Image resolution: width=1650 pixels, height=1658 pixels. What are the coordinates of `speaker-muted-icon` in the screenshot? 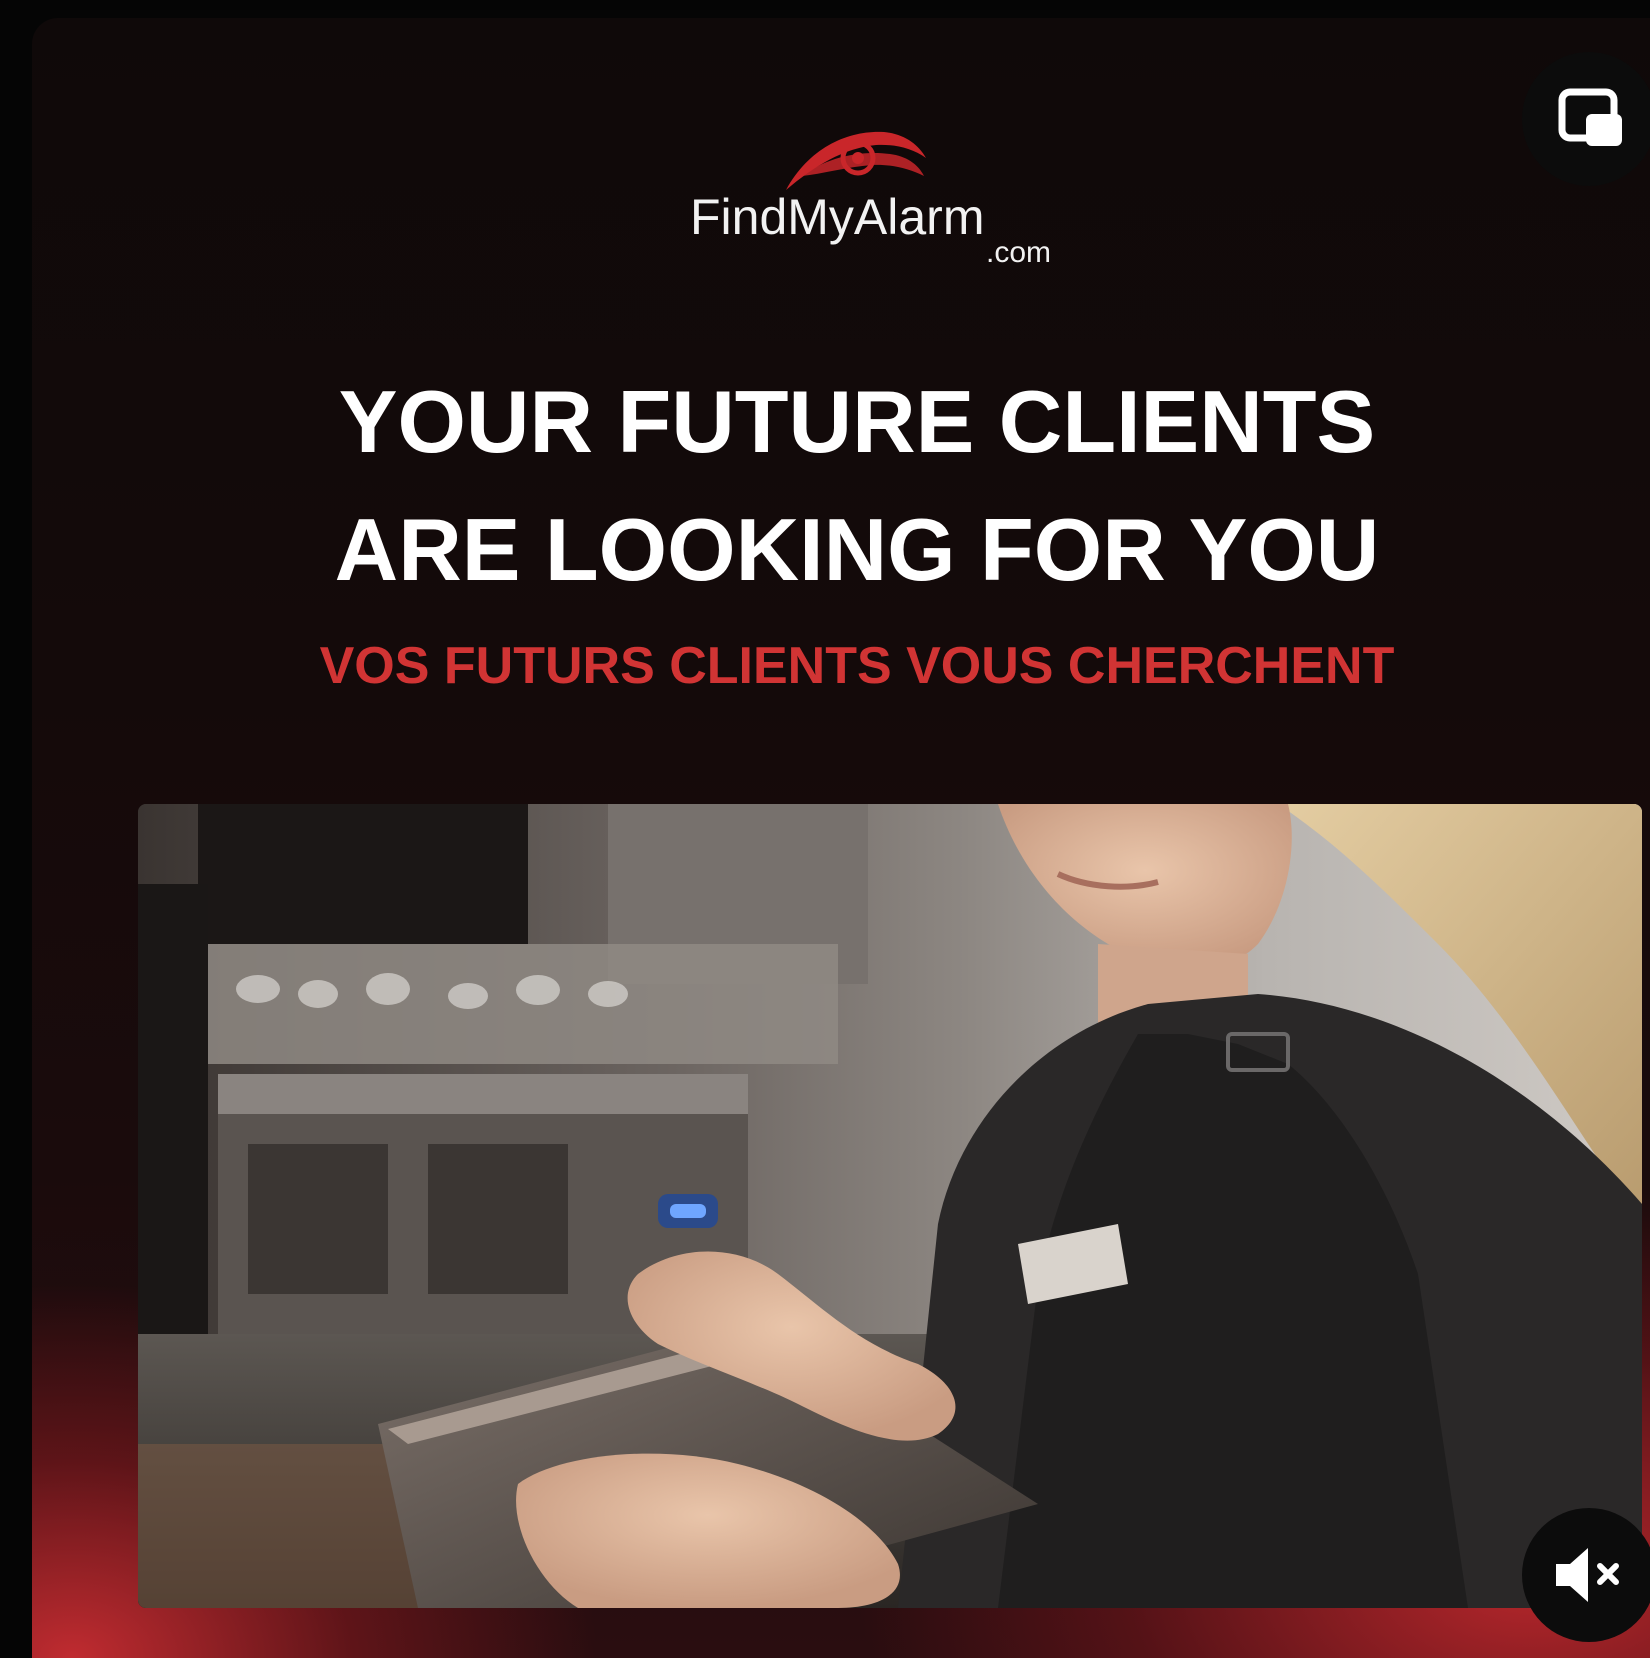 It's located at (1587, 1575).